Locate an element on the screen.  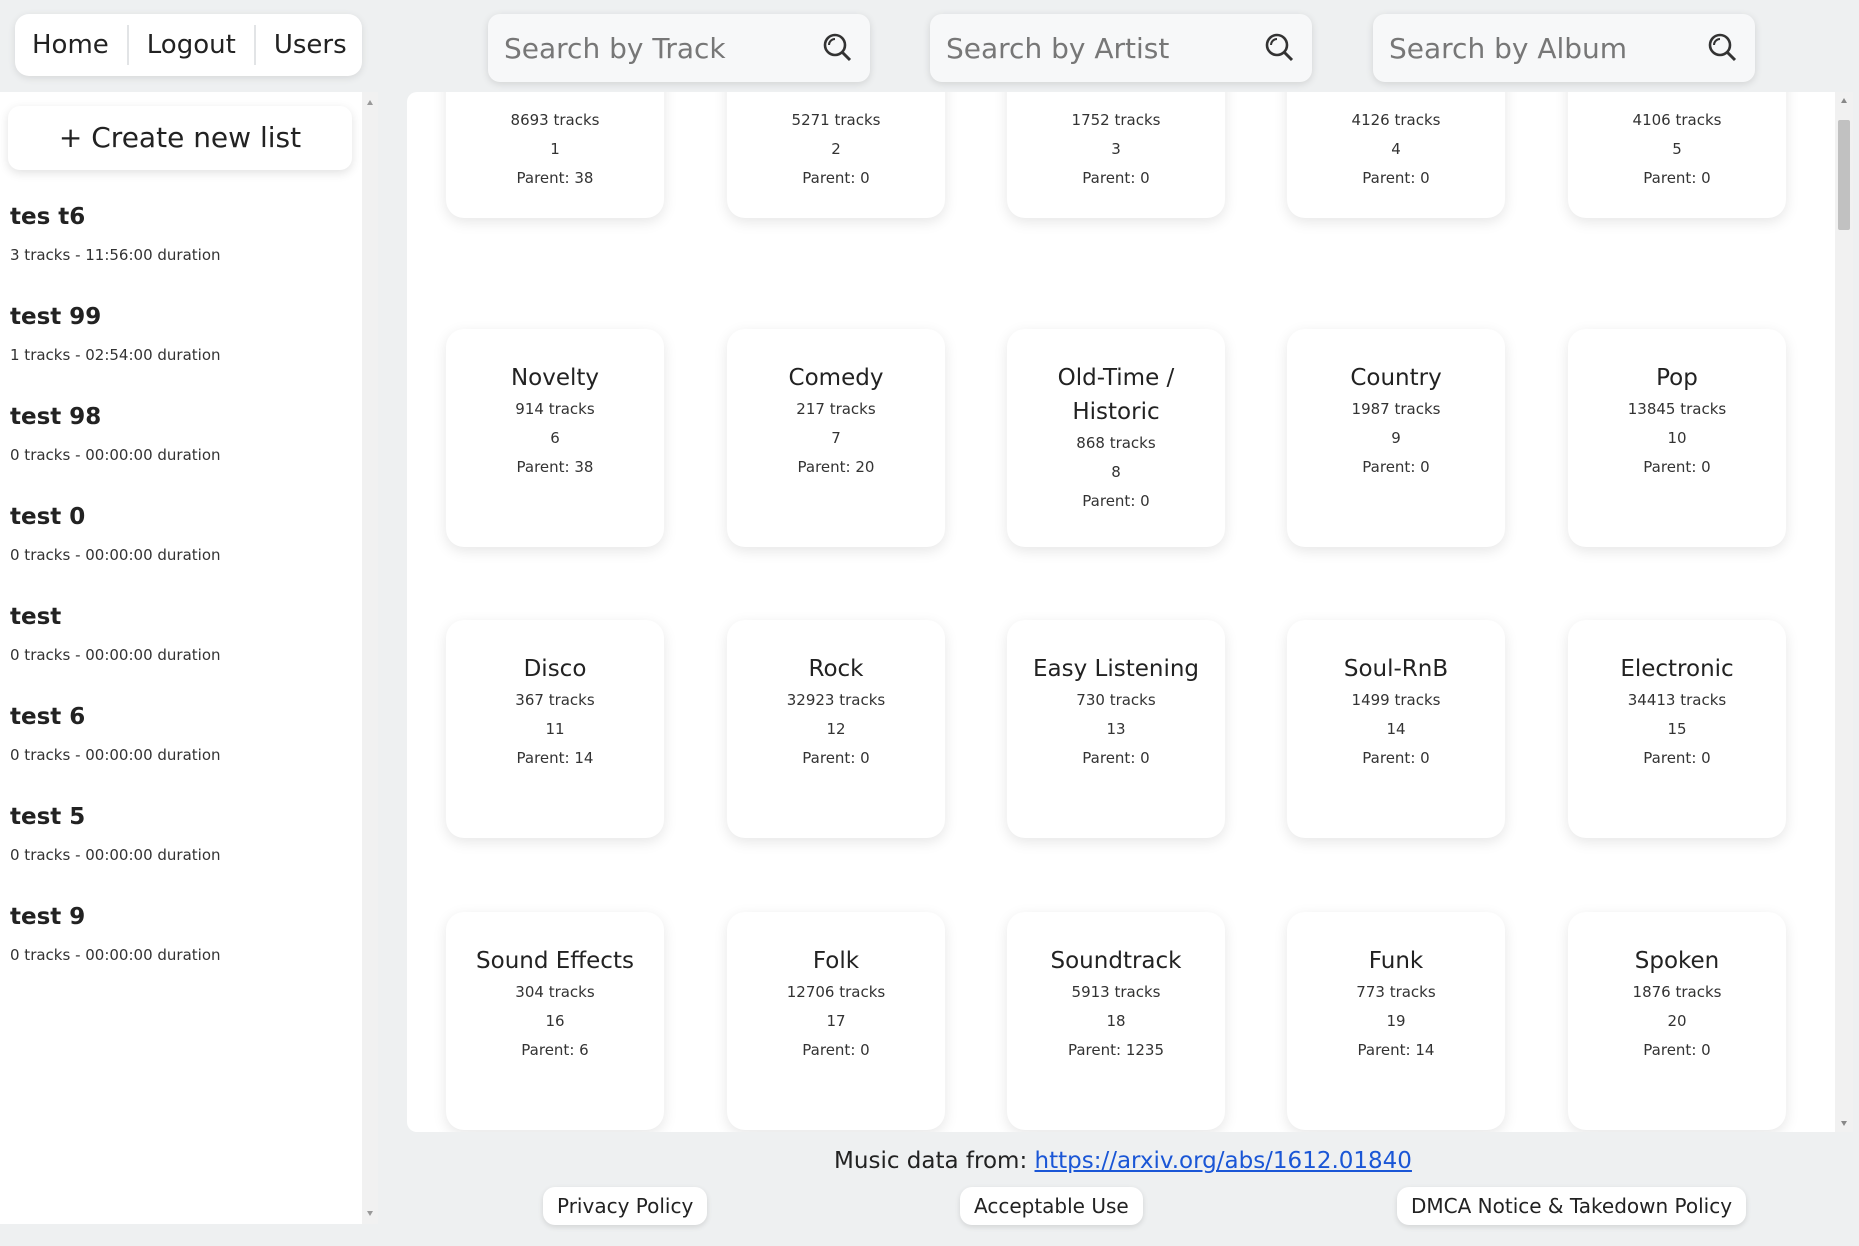
create-list-button: + Create new list is located at coordinates (180, 138).